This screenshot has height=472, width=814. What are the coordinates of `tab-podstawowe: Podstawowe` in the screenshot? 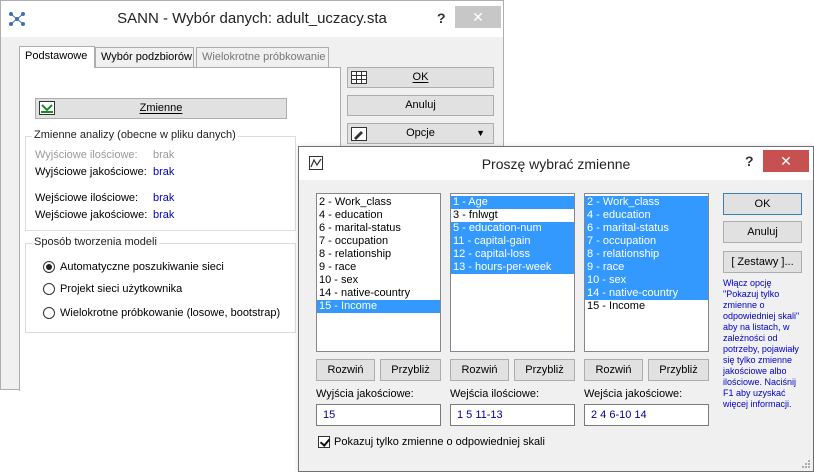 It's located at (57, 57).